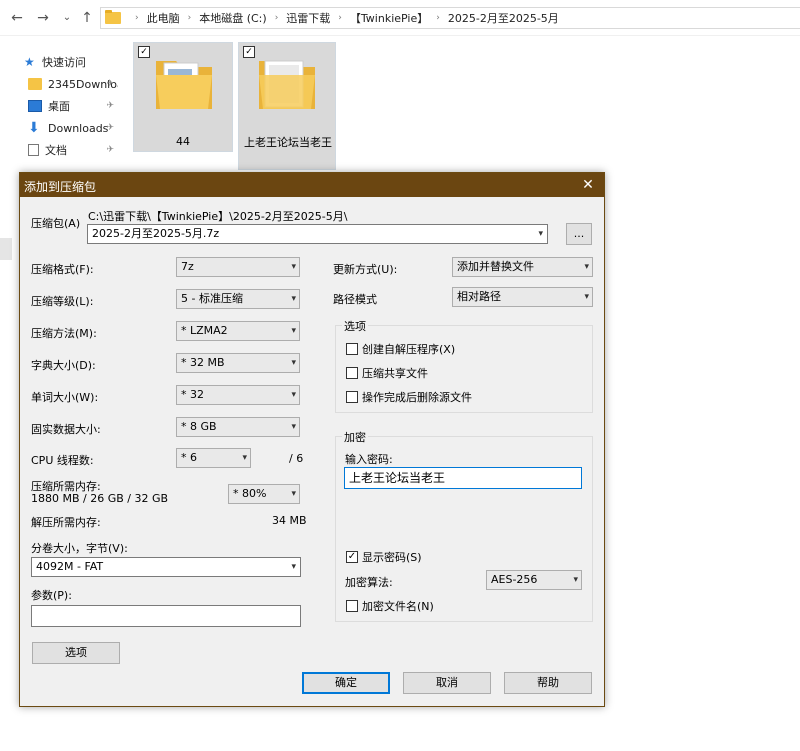 The height and width of the screenshot is (751, 800). I want to click on delete-after-checkbox: 操作完成后删除源文件, so click(409, 397).